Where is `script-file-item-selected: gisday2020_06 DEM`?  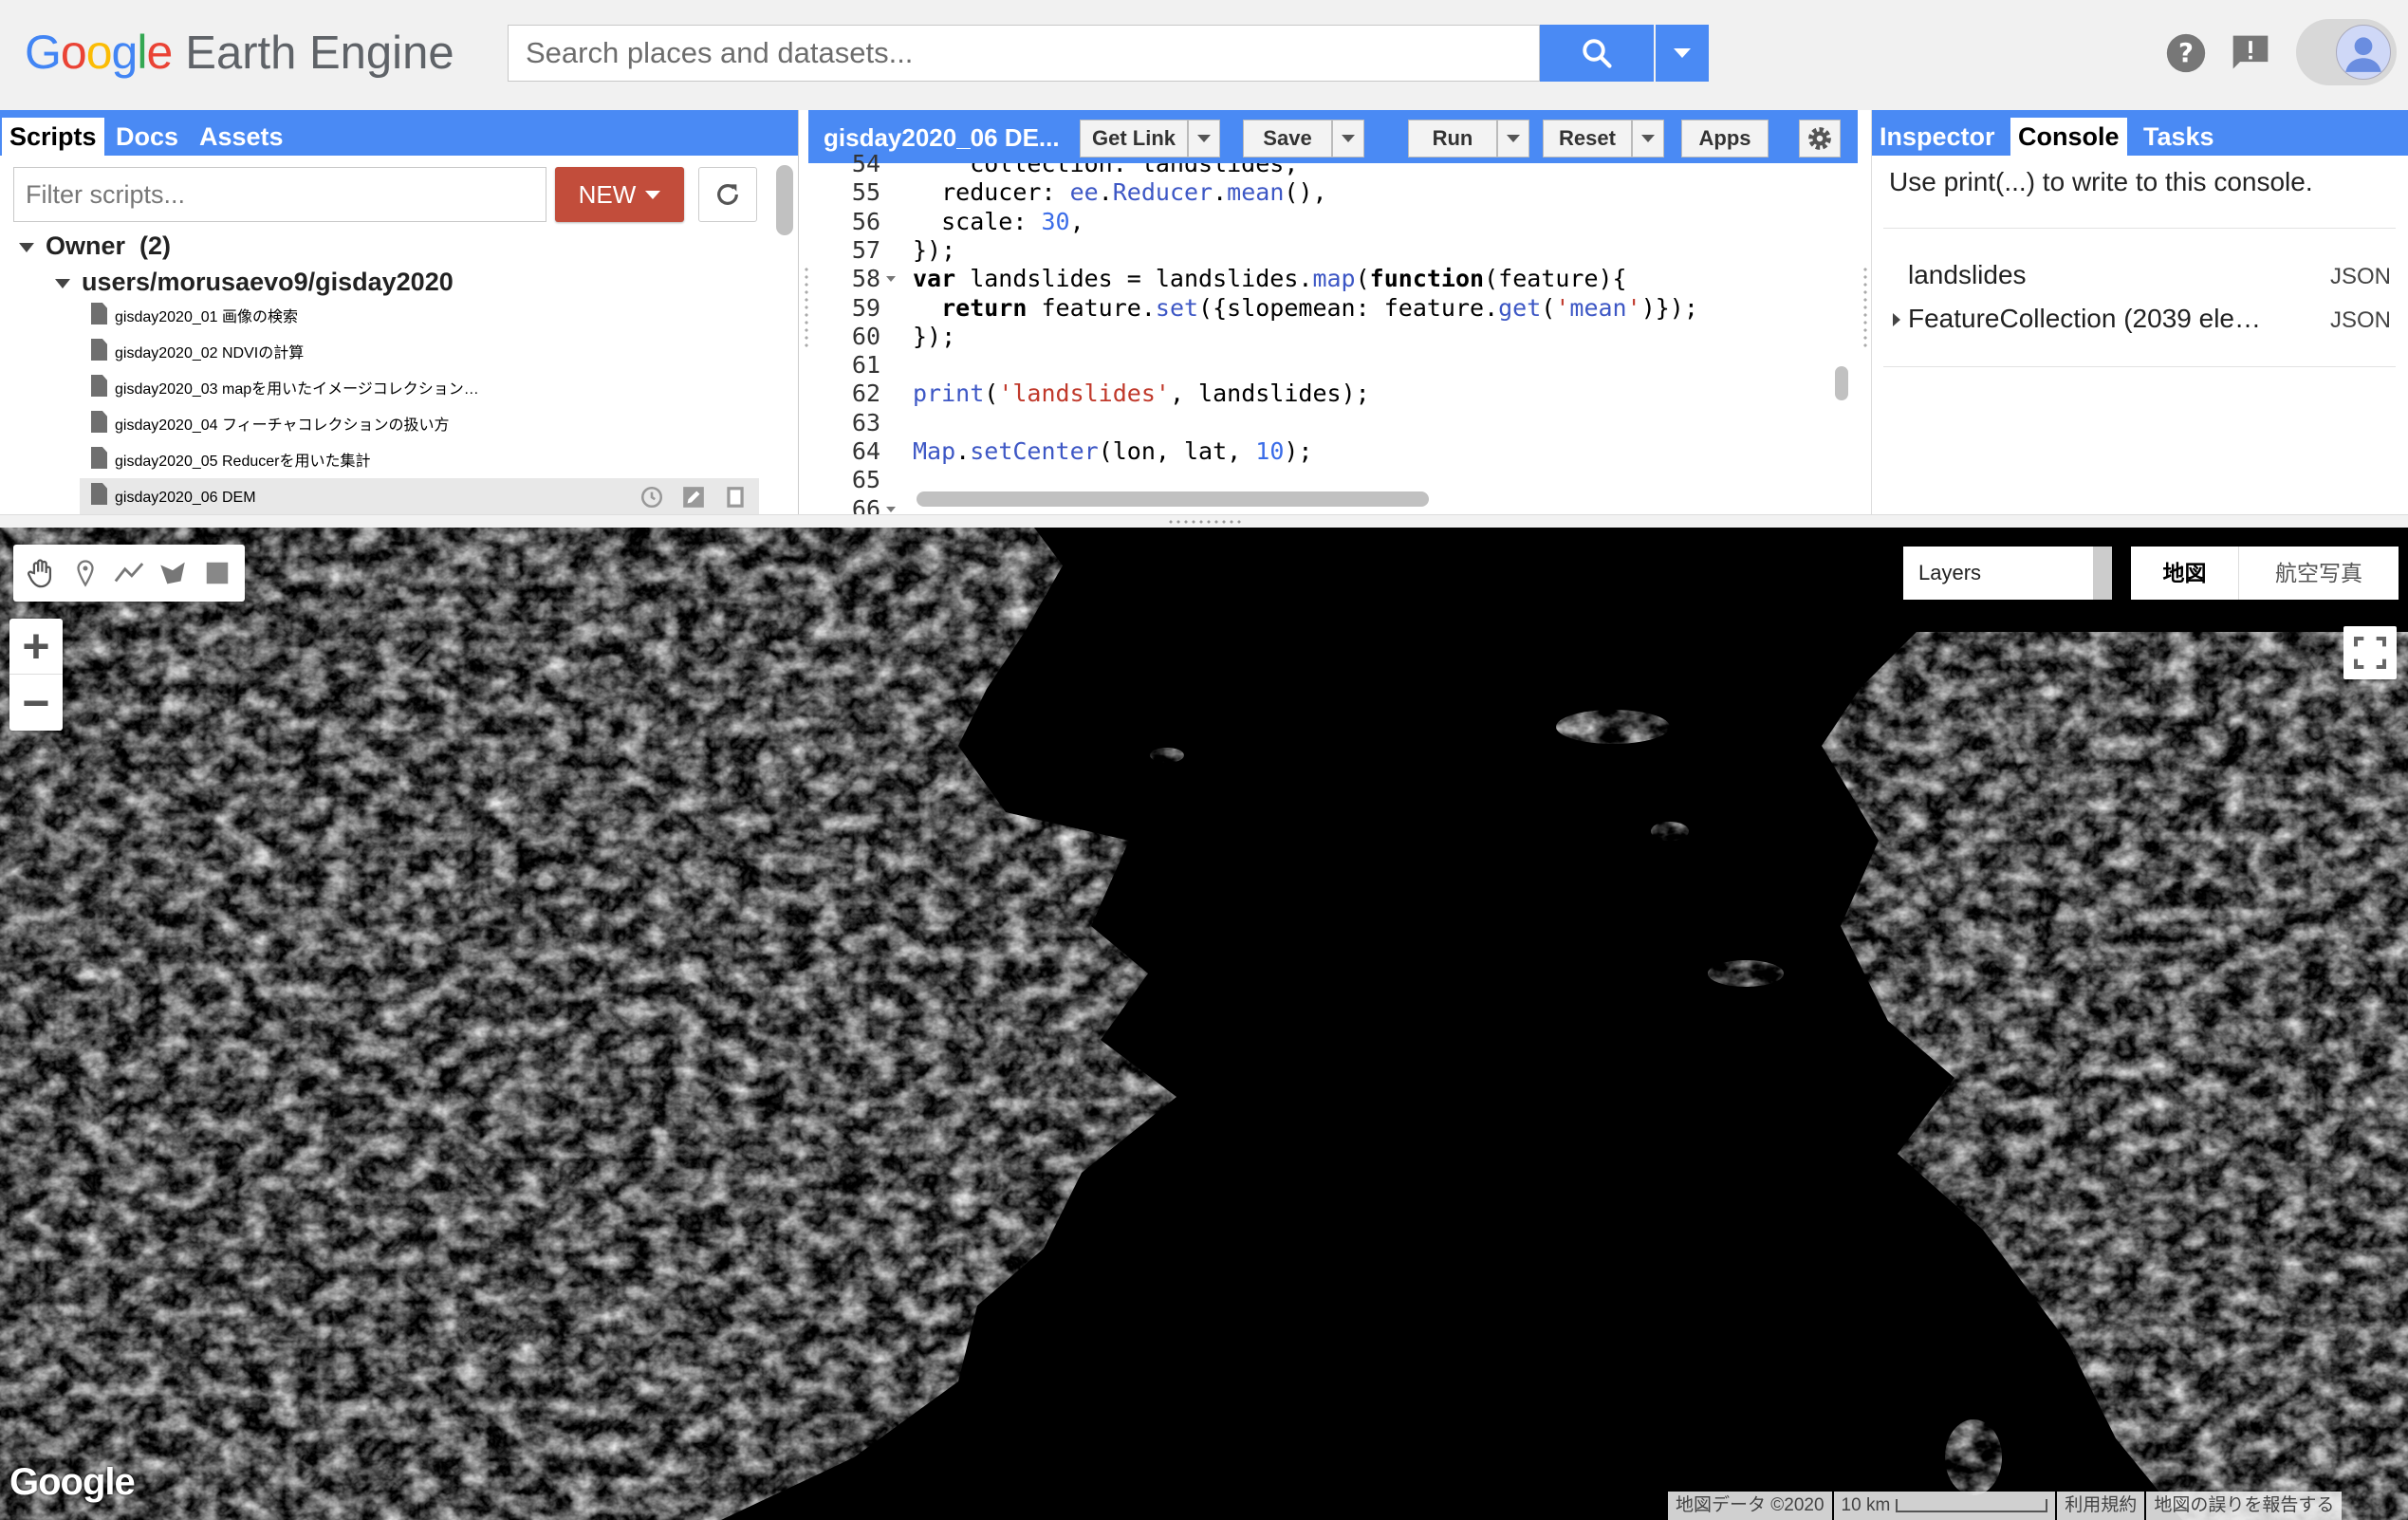 script-file-item-selected: gisday2020_06 DEM is located at coordinates (173, 498).